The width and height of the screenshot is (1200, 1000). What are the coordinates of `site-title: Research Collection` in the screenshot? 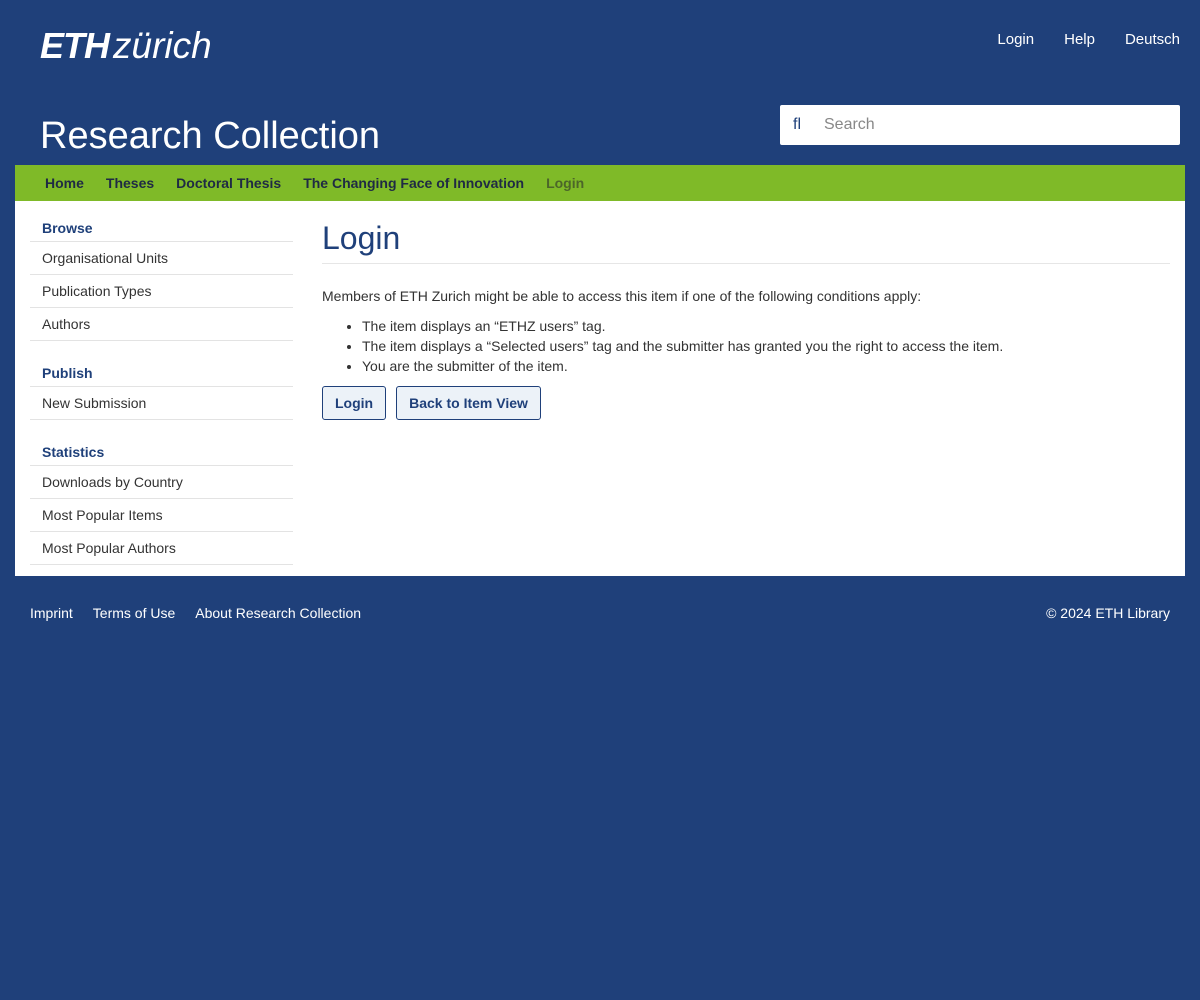 It's located at (210, 136).